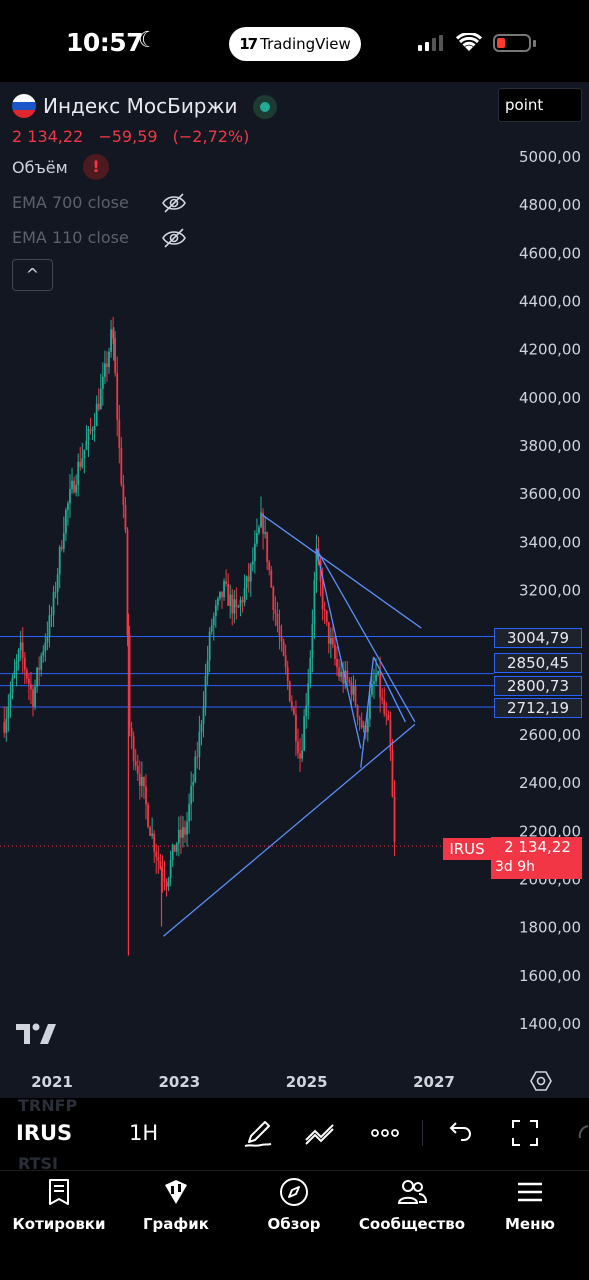 Image resolution: width=589 pixels, height=1280 pixels. What do you see at coordinates (295, 44) in the screenshot?
I see `tradingview-pill: 17 TradingView` at bounding box center [295, 44].